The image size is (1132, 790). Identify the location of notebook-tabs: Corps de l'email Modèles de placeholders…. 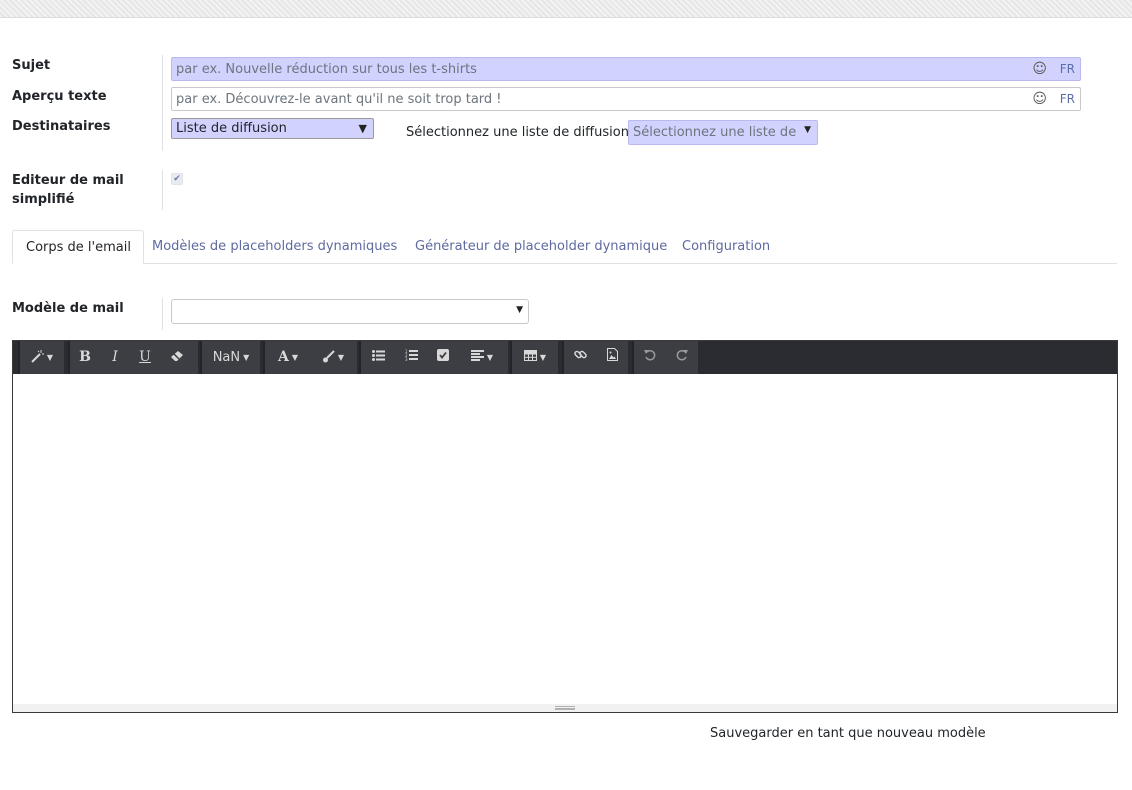
(564, 247).